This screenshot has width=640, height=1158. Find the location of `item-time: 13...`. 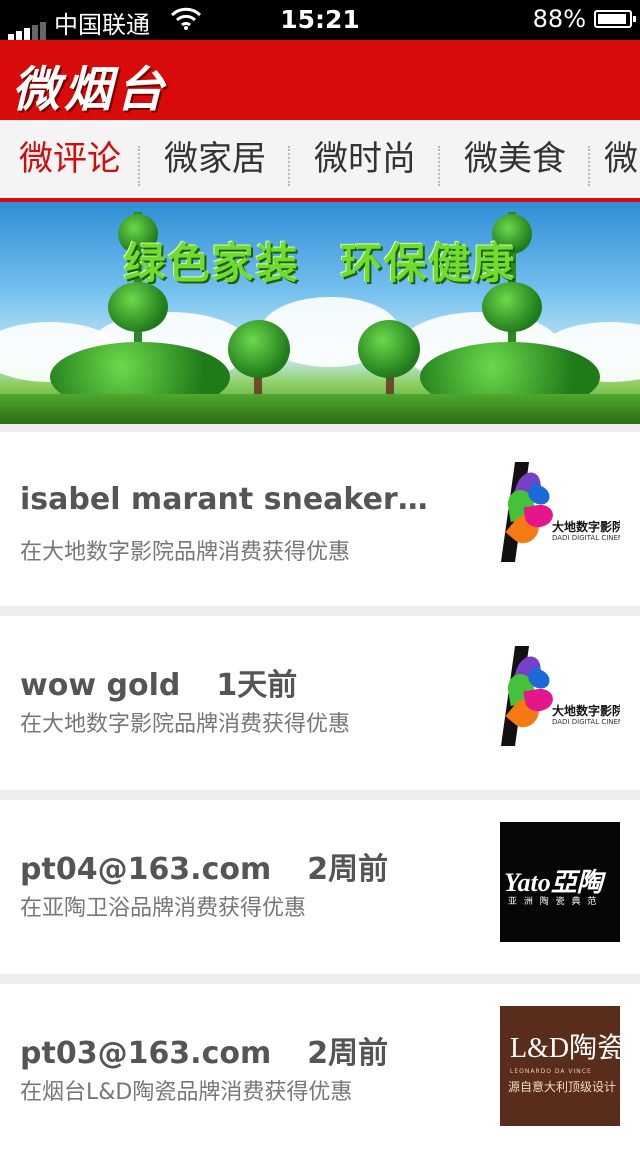

item-time: 13... is located at coordinates (446, 499).